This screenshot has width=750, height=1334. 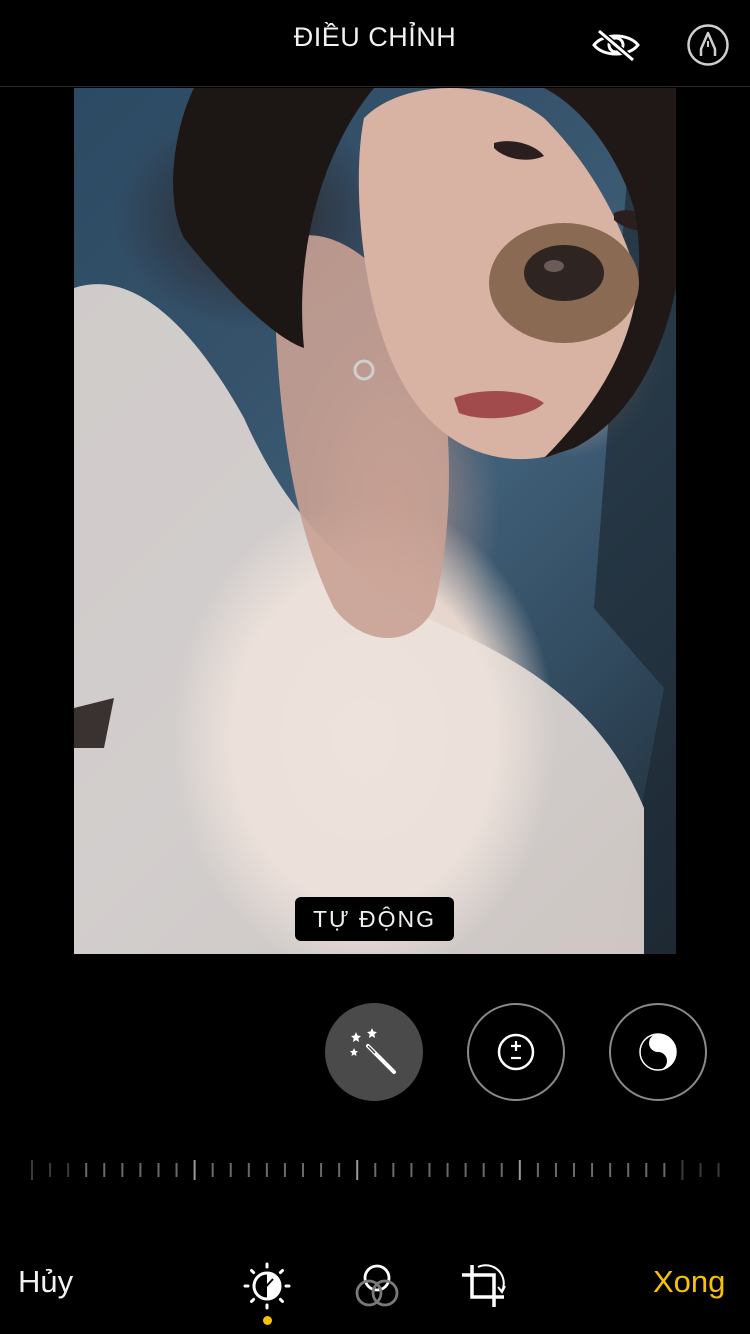 I want to click on crop-rotate-icon, so click(x=483, y=1286).